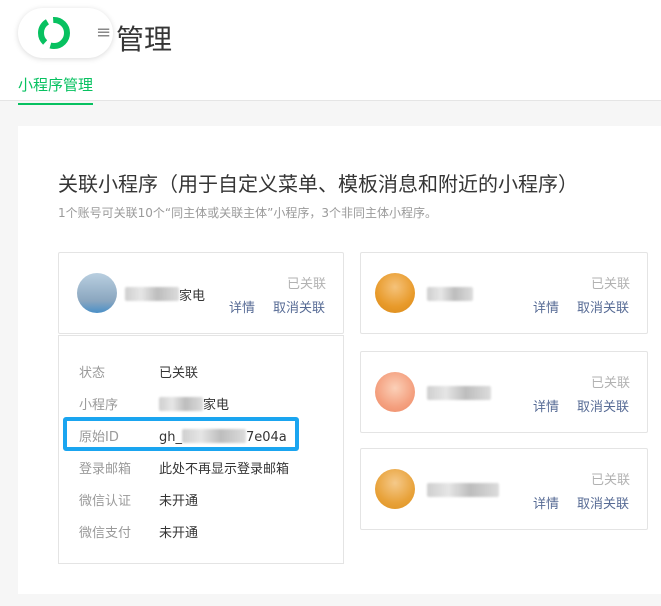 This screenshot has width=661, height=606. What do you see at coordinates (247, 213) in the screenshot?
I see `section-description: 1个账号可关联10个“同主体或关联主体”小程序，3个非同主体小程序。` at bounding box center [247, 213].